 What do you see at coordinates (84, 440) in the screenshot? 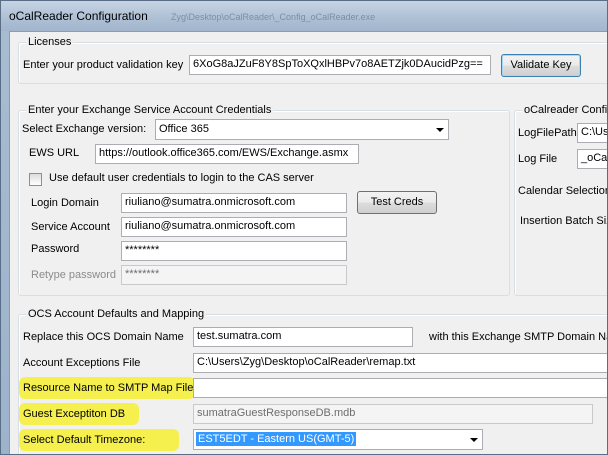
I see `timezone-label: Select Default Timezone:` at bounding box center [84, 440].